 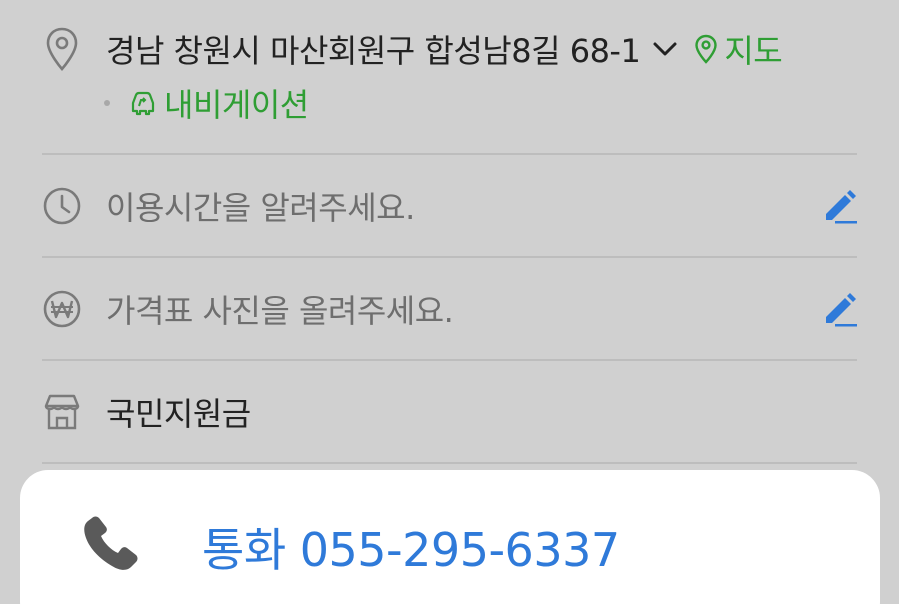 I want to click on clock-icon, so click(x=62, y=206).